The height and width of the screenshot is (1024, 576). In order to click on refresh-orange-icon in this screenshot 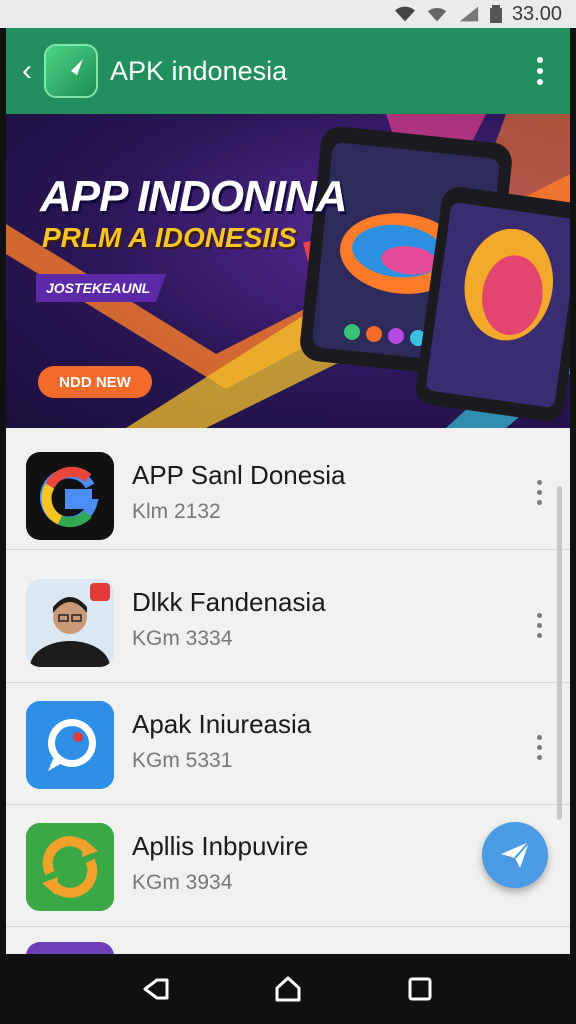, I will do `click(70, 867)`.